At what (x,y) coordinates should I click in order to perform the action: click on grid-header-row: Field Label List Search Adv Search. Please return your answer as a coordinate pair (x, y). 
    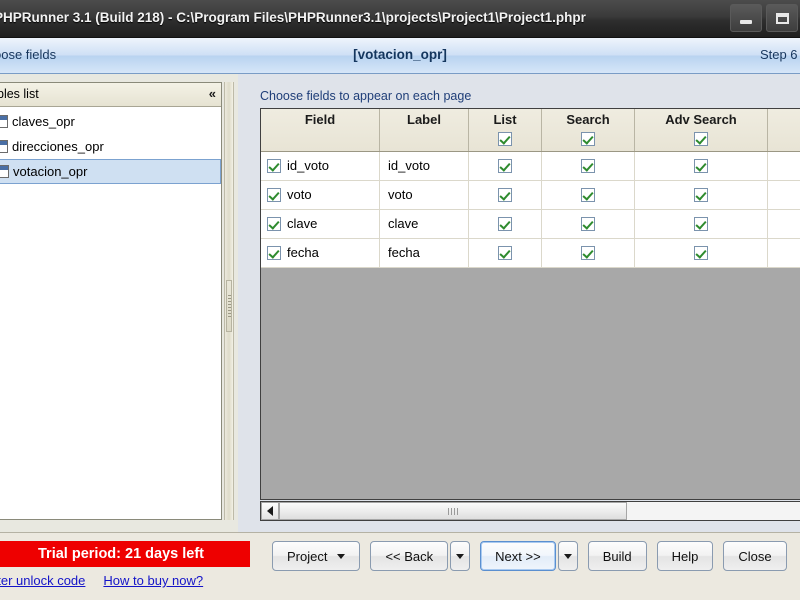
    Looking at the image, I should click on (530, 130).